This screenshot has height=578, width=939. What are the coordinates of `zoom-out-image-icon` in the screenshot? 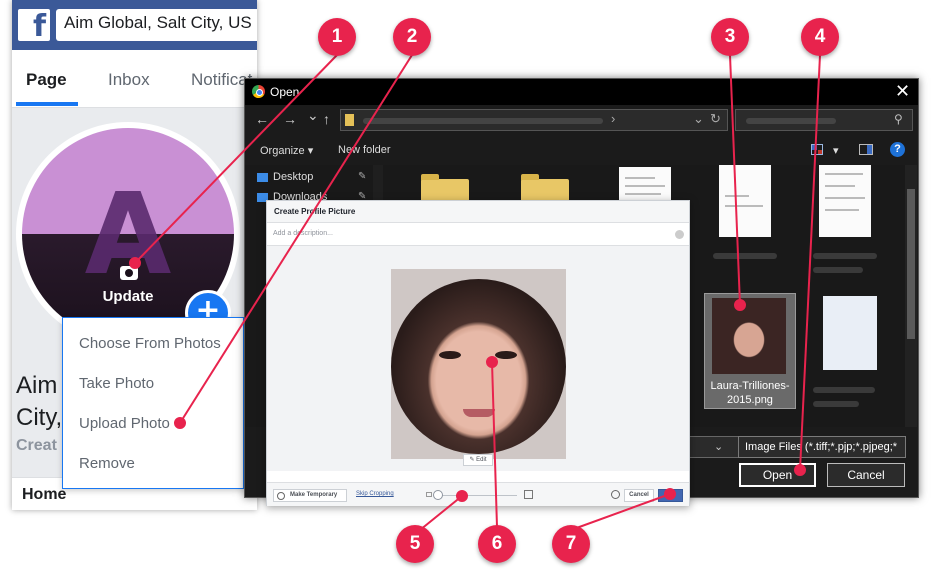 It's located at (429, 494).